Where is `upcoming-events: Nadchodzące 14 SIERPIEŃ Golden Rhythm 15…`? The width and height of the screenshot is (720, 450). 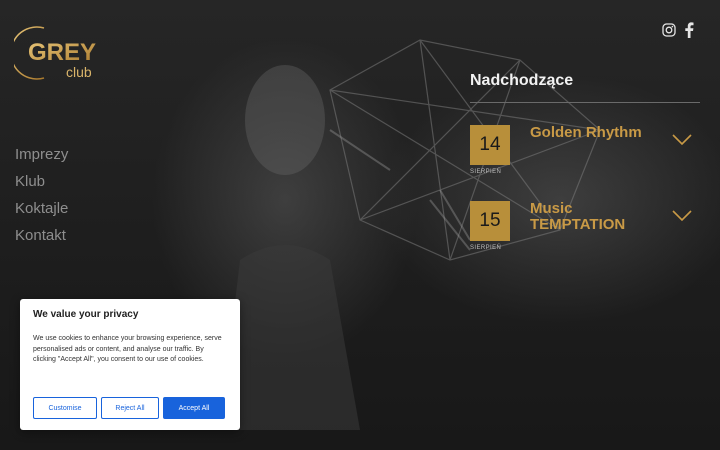
upcoming-events: Nadchodzące 14 SIERPIEŃ Golden Rhythm 15… is located at coordinates (585, 161).